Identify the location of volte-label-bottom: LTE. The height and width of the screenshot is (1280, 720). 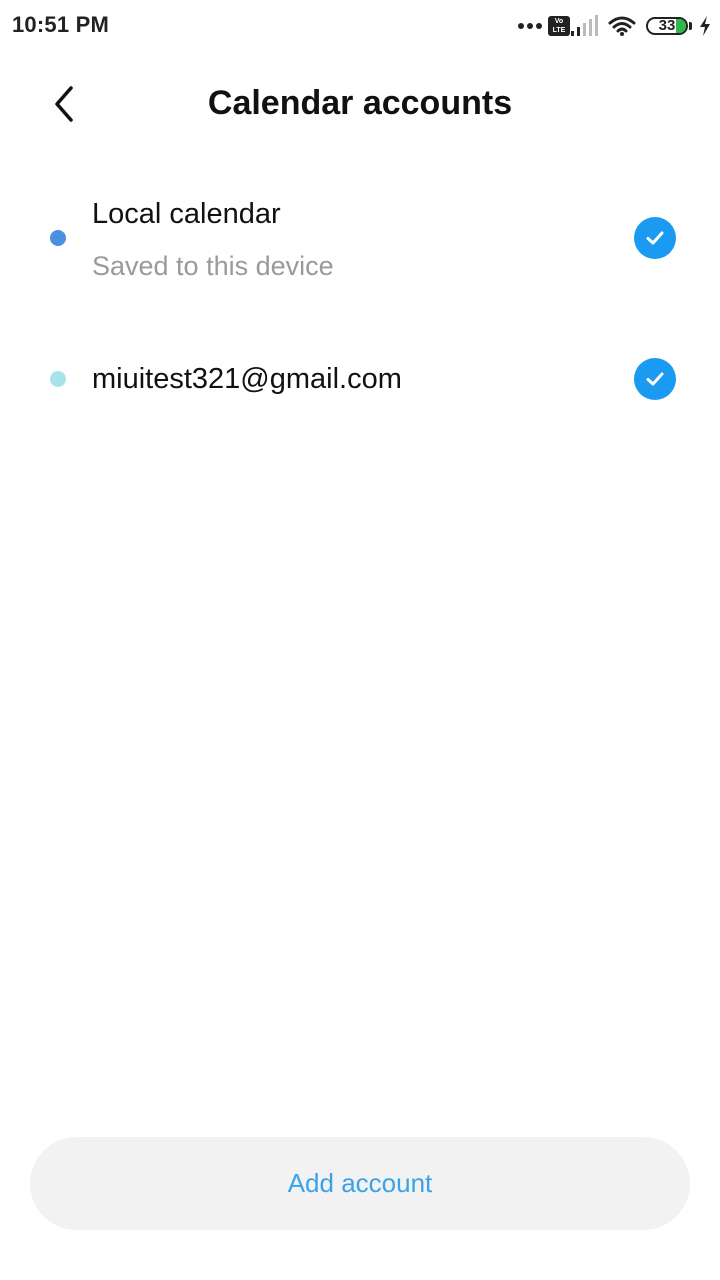
(559, 30).